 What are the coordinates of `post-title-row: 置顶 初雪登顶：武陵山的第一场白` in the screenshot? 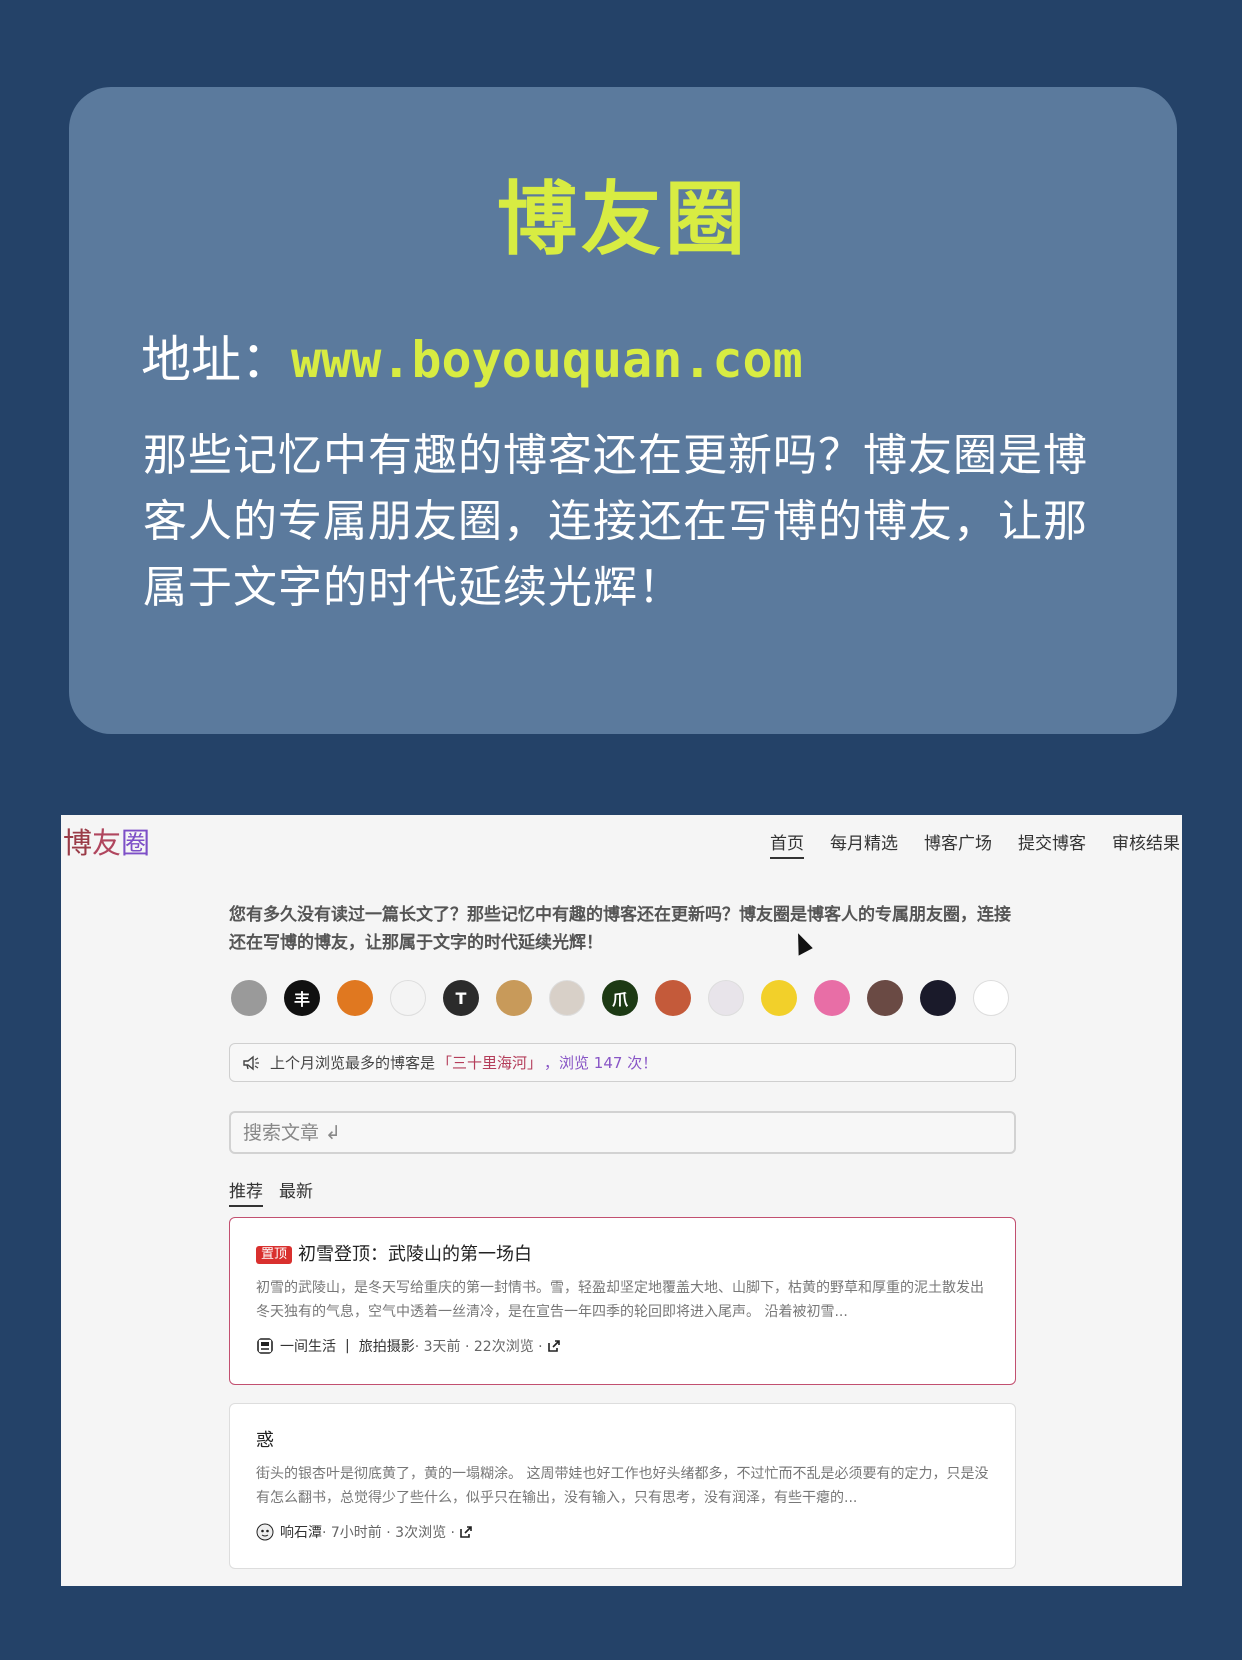 It's located at (623, 1255).